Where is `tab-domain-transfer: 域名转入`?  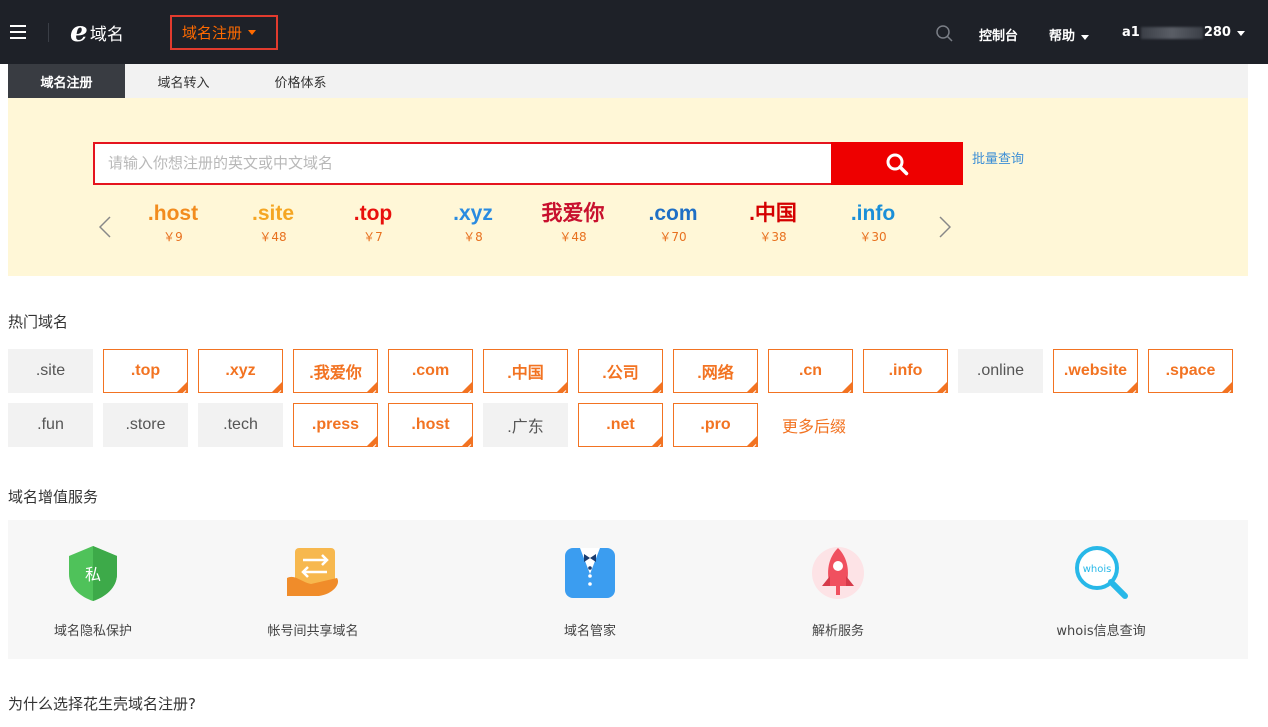 tab-domain-transfer: 域名转入 is located at coordinates (183, 81).